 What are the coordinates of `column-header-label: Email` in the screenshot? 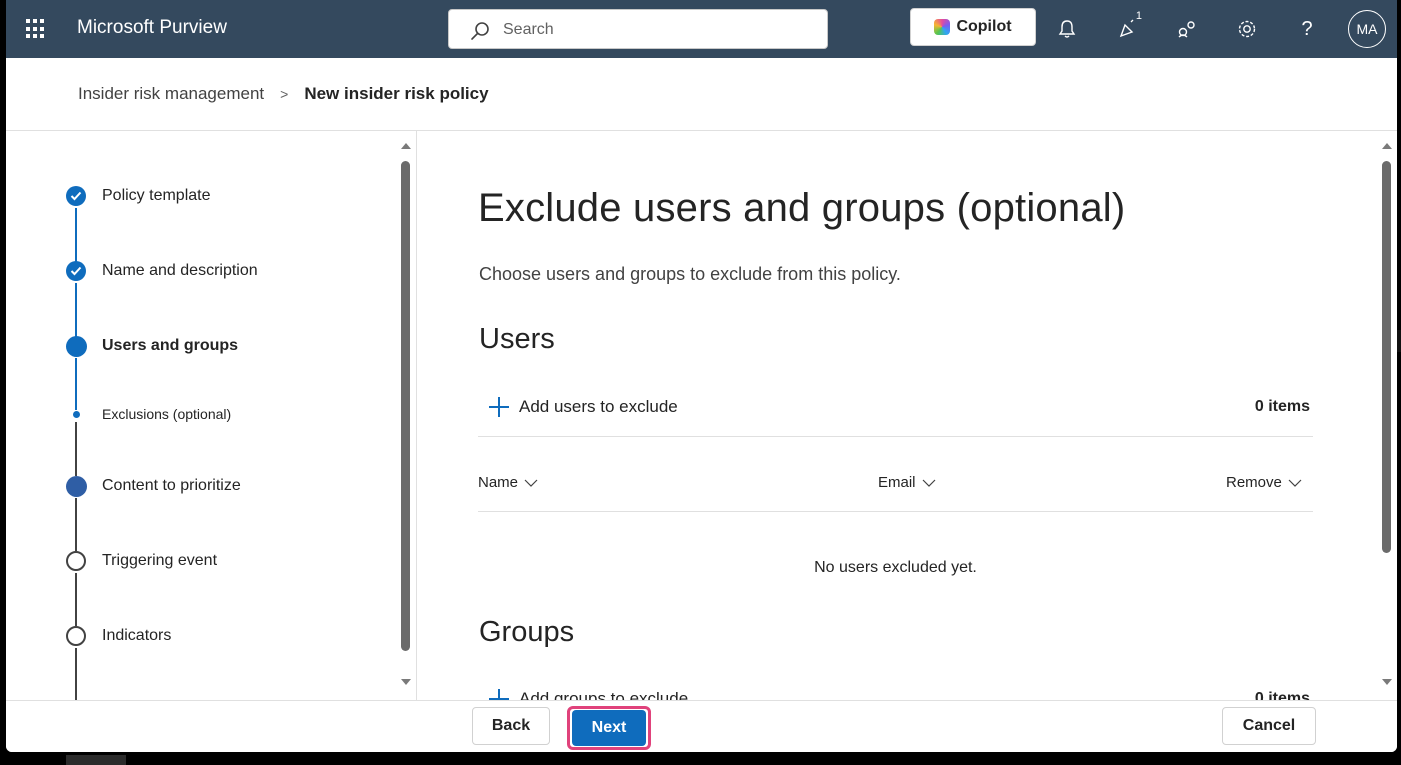 It's located at (897, 482).